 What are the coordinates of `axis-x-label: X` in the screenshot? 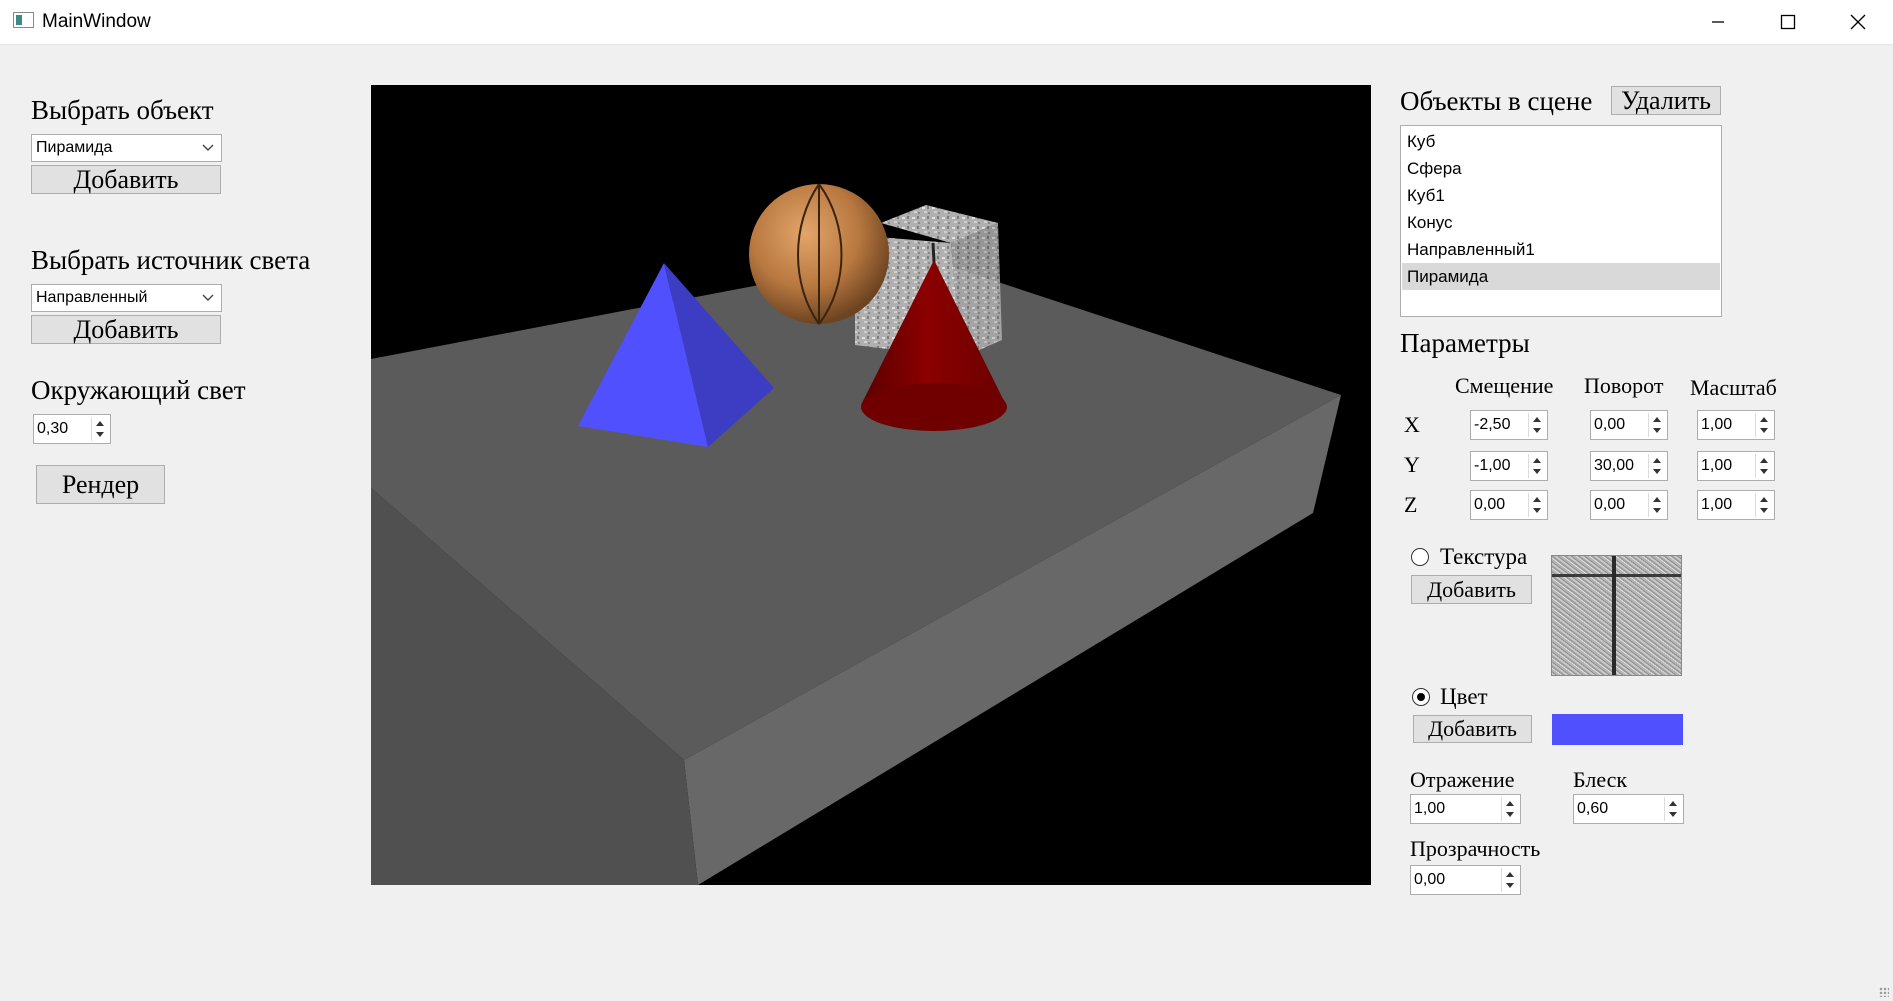 It's located at (1412, 424).